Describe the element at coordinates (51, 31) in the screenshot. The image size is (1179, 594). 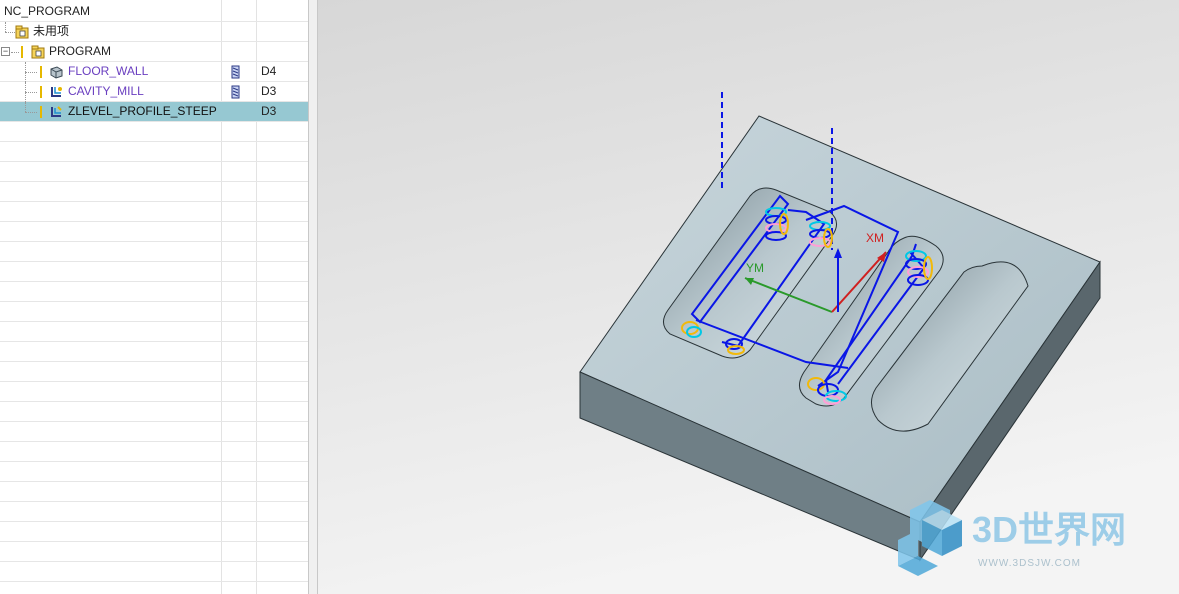
I see `unused-label: 未用项` at that location.